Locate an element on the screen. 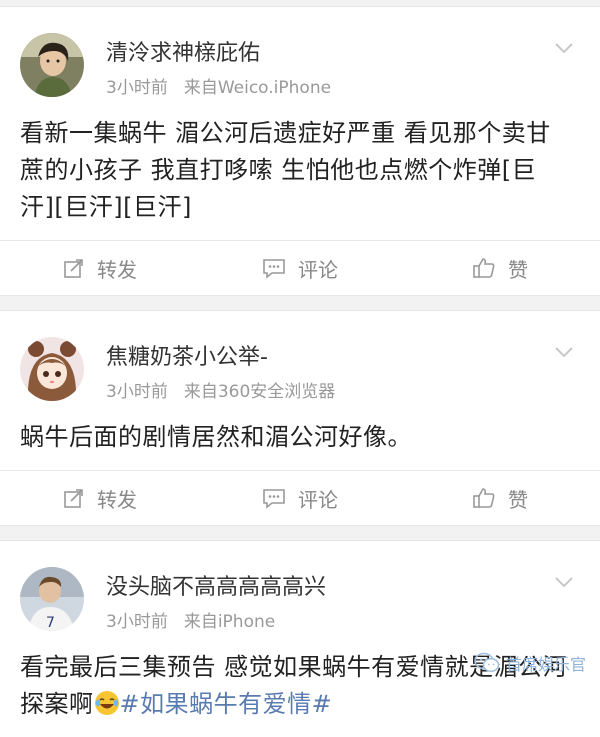 Image resolution: width=600 pixels, height=737 pixels. avatar: 7 is located at coordinates (52, 599).